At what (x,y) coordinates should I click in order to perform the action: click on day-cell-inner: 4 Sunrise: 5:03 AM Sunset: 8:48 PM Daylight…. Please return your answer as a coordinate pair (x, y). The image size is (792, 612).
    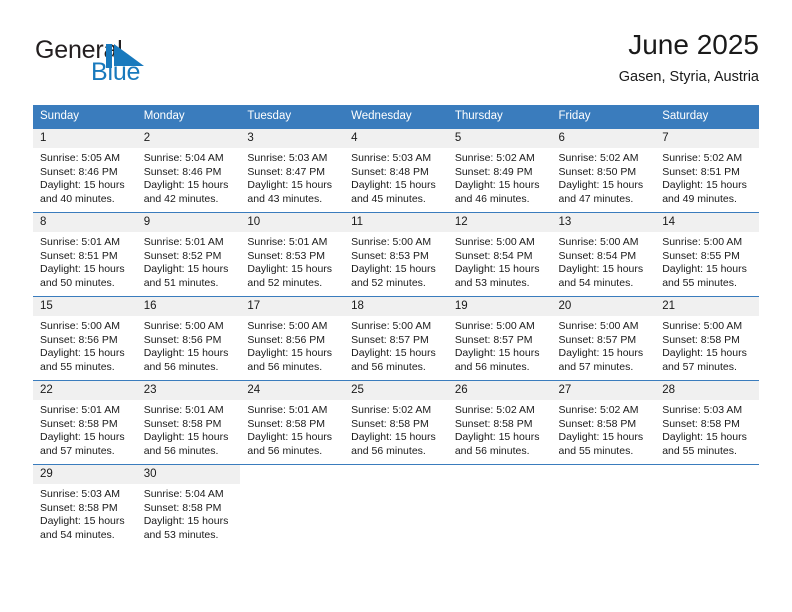
    Looking at the image, I should click on (396, 170).